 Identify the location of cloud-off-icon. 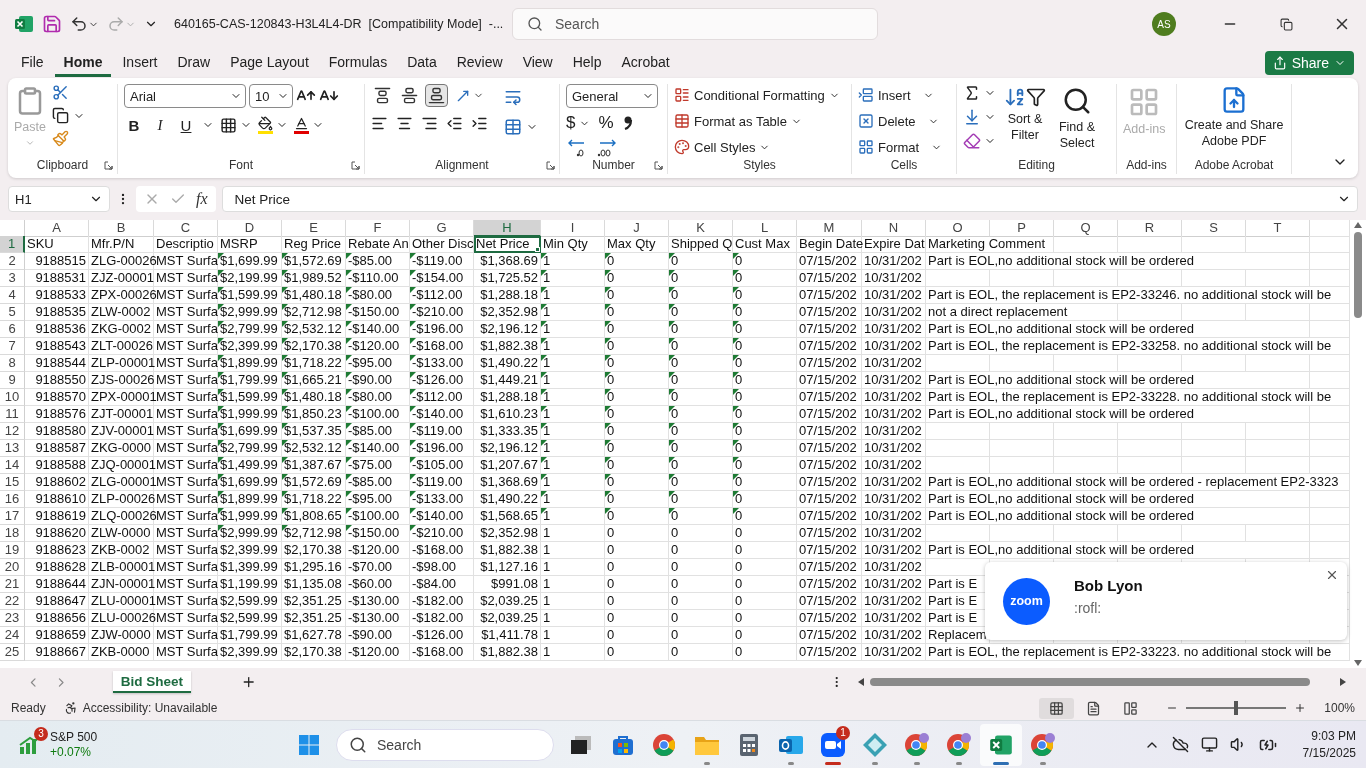
(1180, 744).